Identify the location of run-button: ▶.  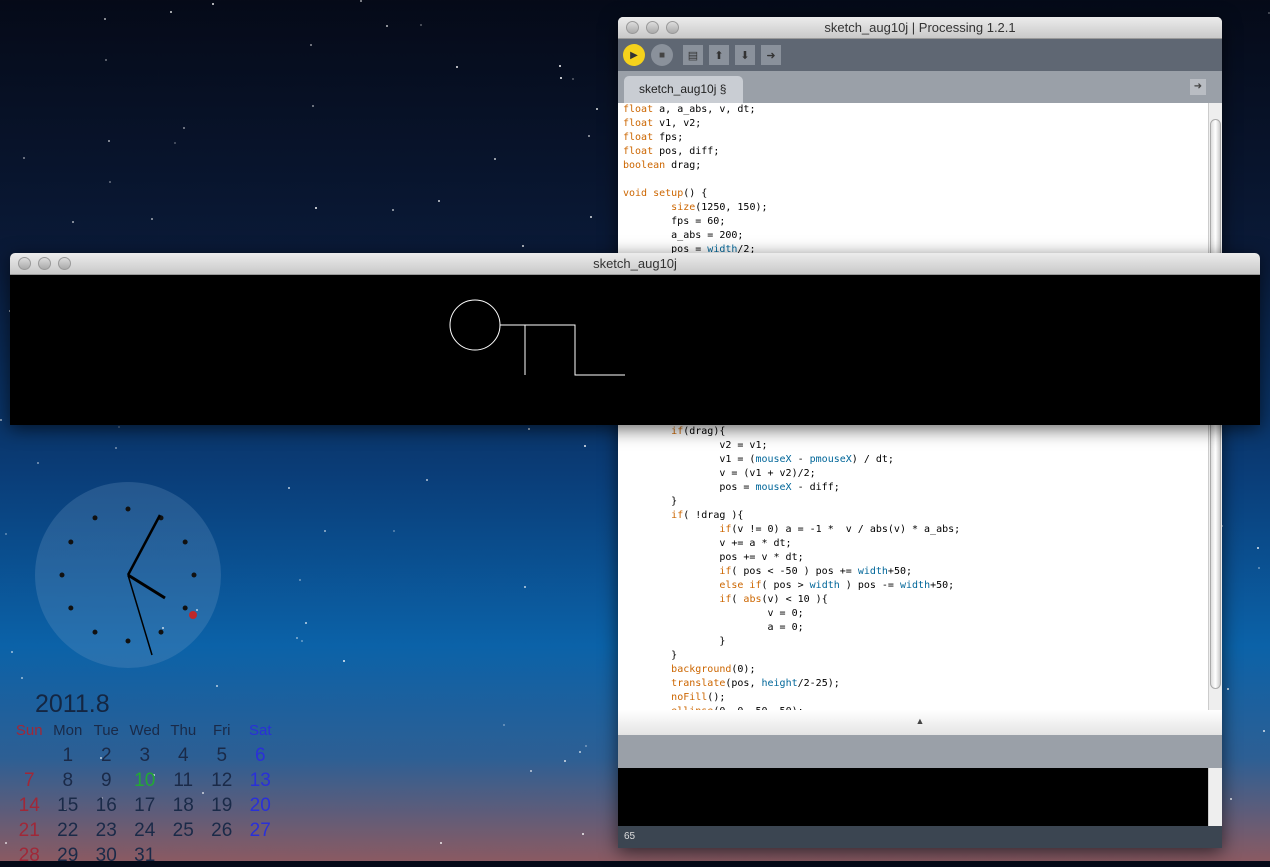
(634, 55).